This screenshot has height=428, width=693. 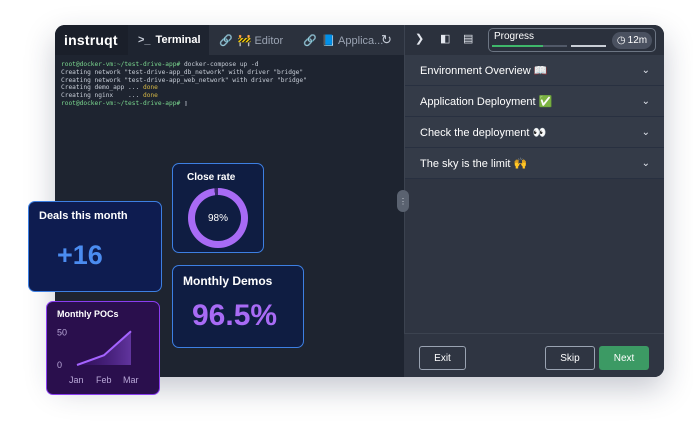 I want to click on accordion-item: Application Deployment ✅ ⌄, so click(x=534, y=101).